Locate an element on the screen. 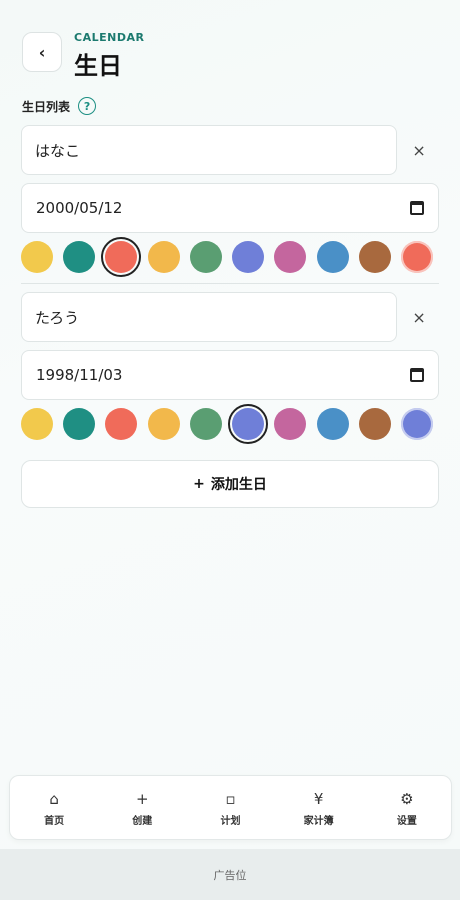  nav-label: 家计簿 is located at coordinates (318, 821).